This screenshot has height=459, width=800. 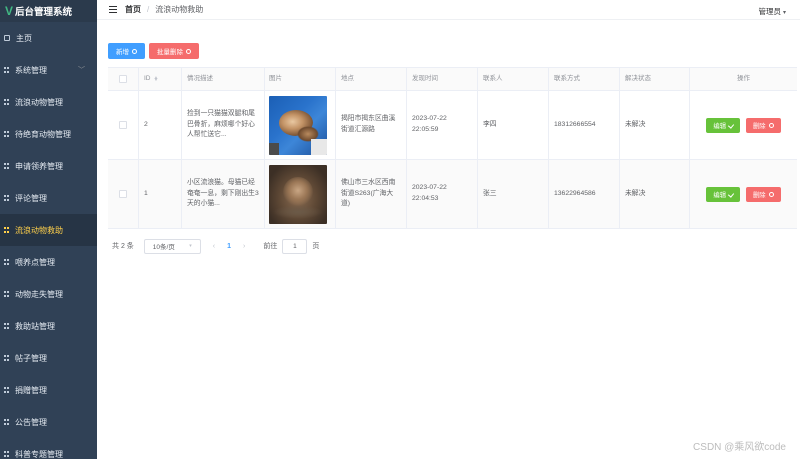 I want to click on id-cell: 2, so click(x=160, y=125).